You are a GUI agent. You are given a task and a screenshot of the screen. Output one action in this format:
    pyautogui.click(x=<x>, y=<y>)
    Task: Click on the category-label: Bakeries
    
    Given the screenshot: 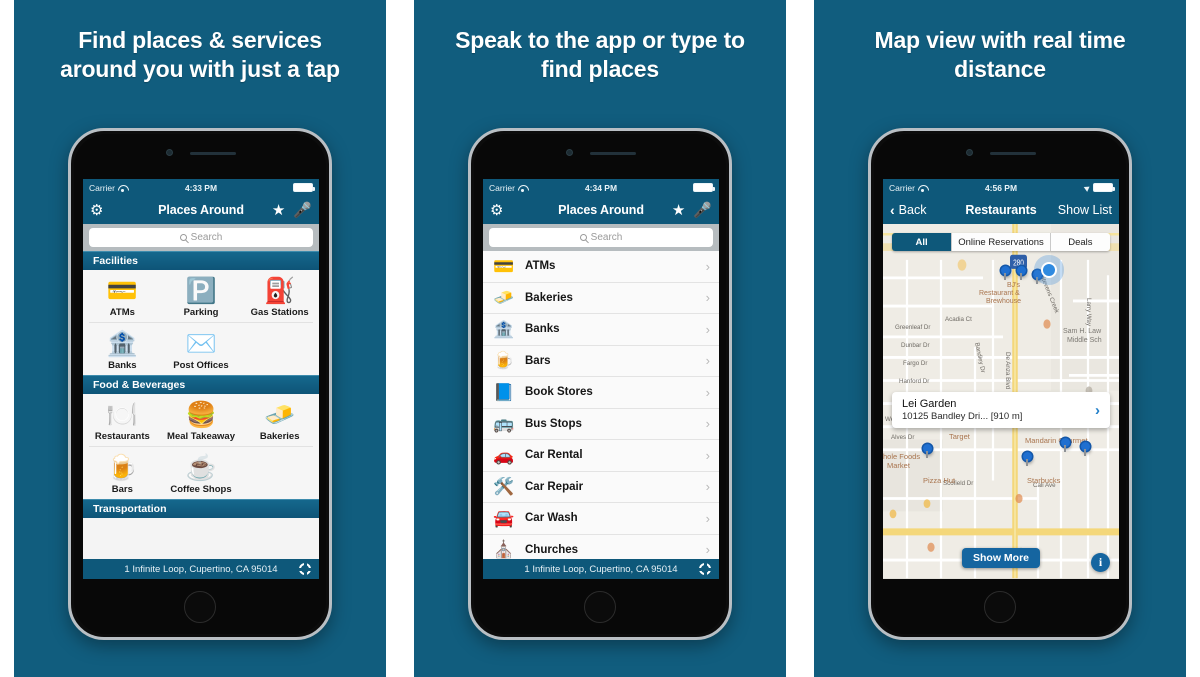 What is the action you would take?
    pyautogui.click(x=279, y=436)
    